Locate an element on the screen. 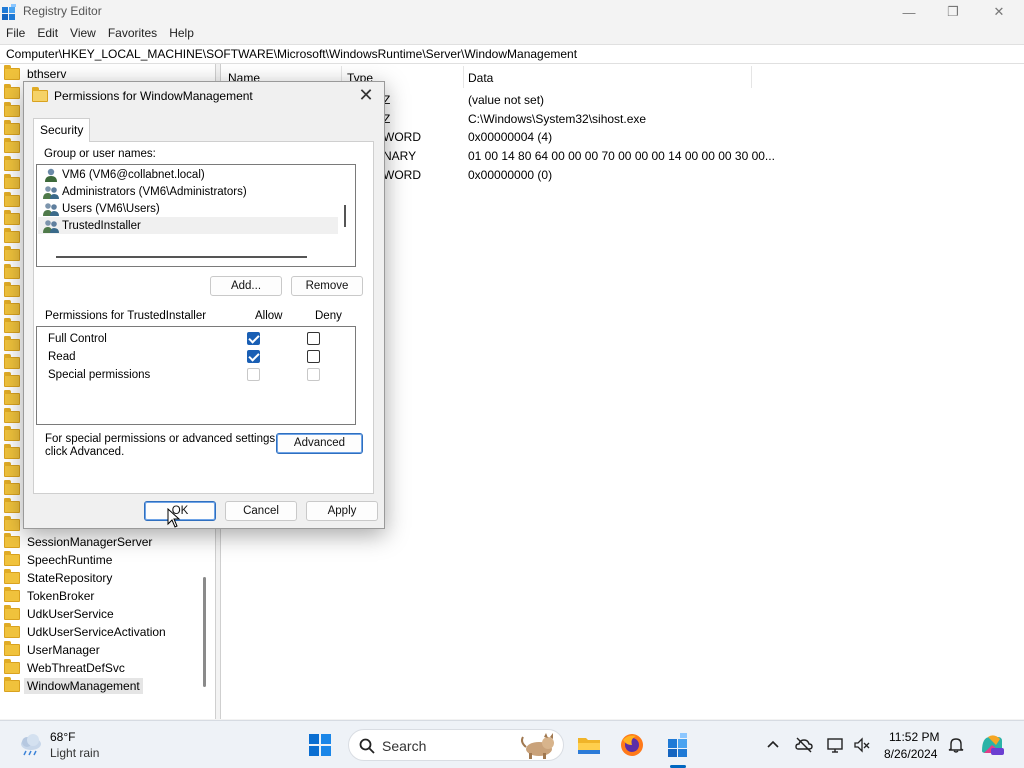 This screenshot has width=1024, height=768. cancel-button: Cancel is located at coordinates (261, 511).